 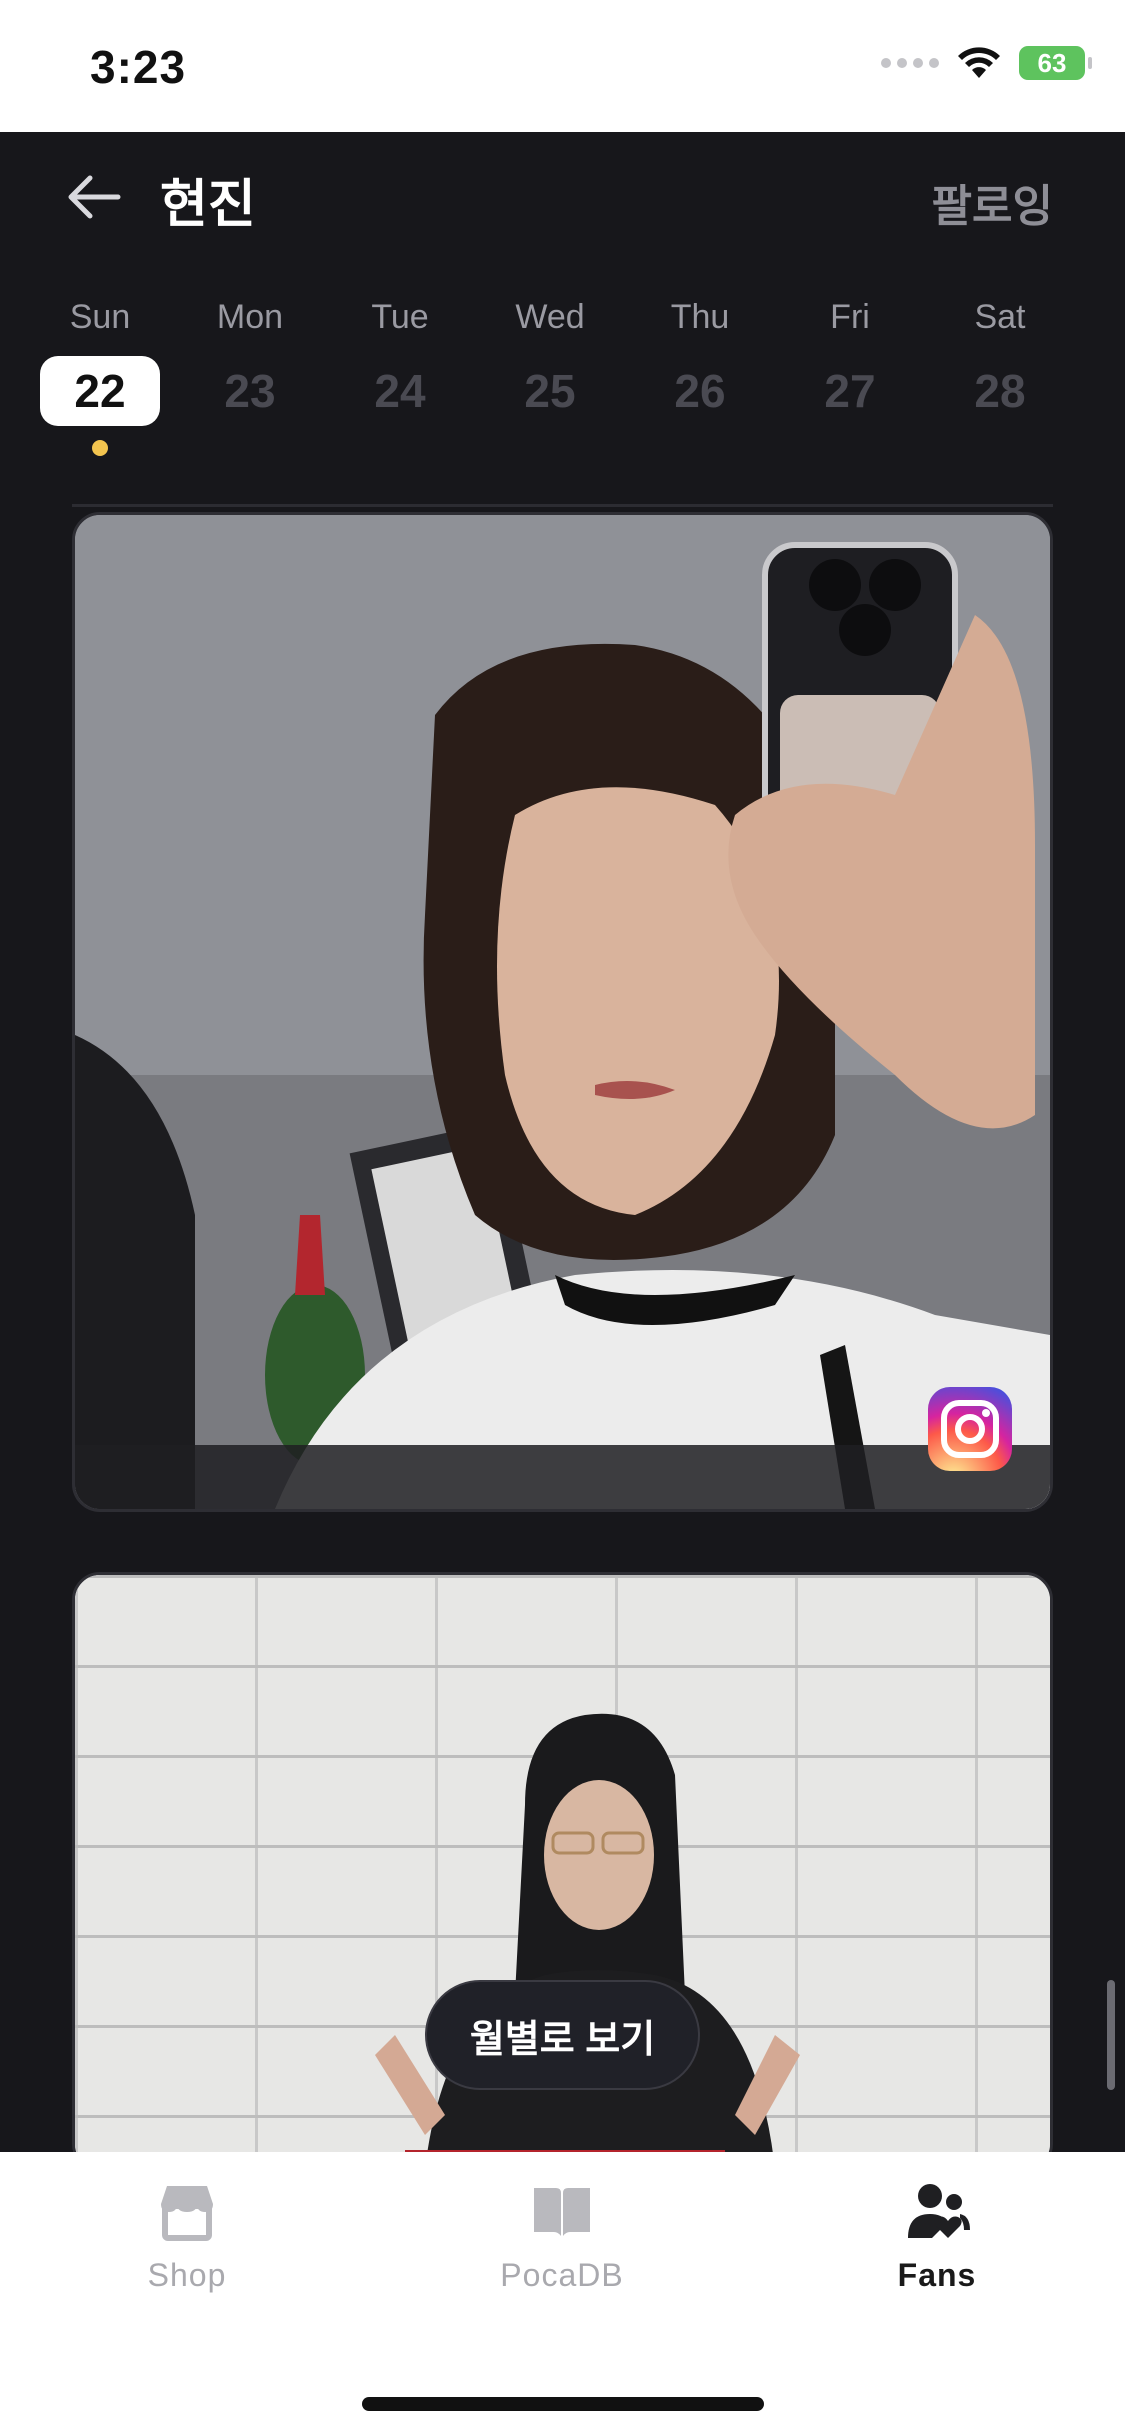 I want to click on home-indicator, so click(x=563, y=2404).